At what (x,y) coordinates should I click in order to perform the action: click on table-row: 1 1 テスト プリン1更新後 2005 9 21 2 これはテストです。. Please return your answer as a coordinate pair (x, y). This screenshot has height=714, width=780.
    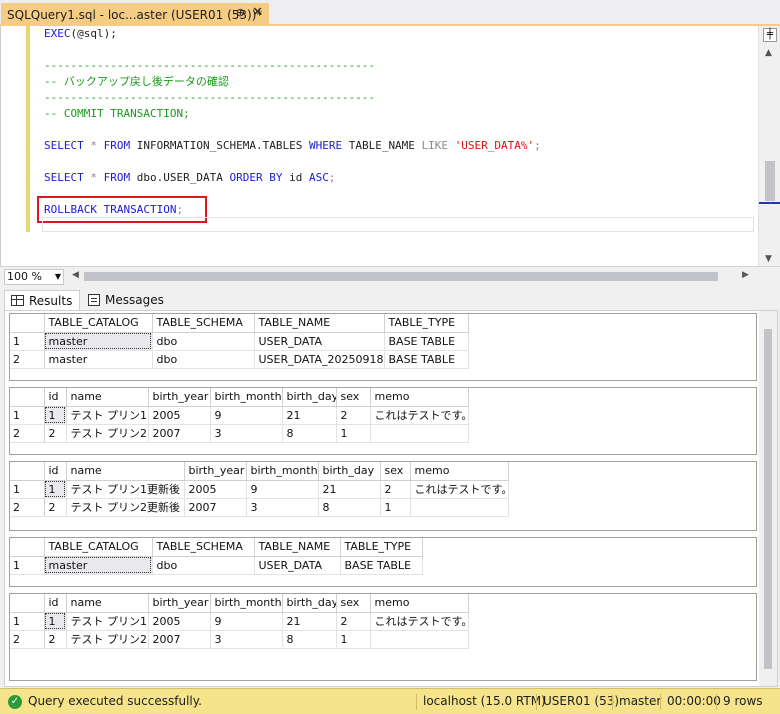
    Looking at the image, I should click on (259, 489).